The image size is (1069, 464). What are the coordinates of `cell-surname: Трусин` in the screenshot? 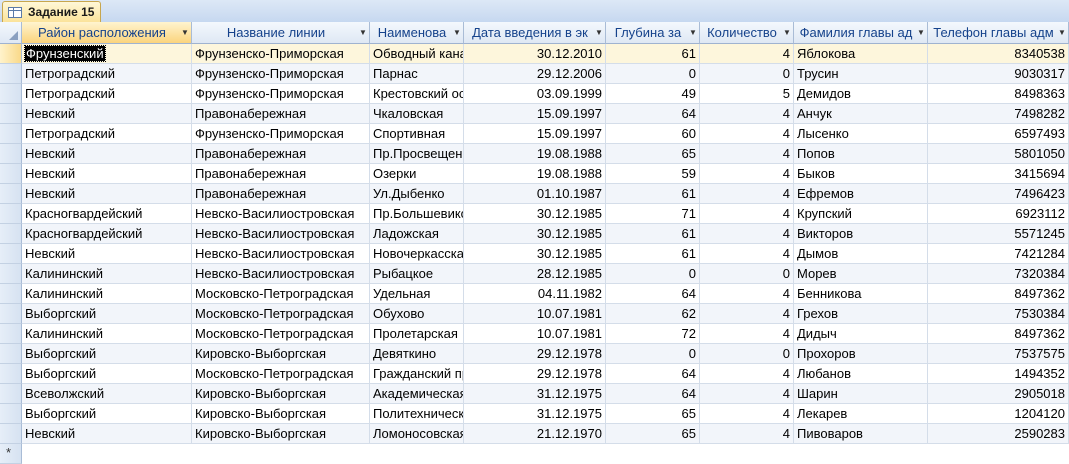 It's located at (861, 74).